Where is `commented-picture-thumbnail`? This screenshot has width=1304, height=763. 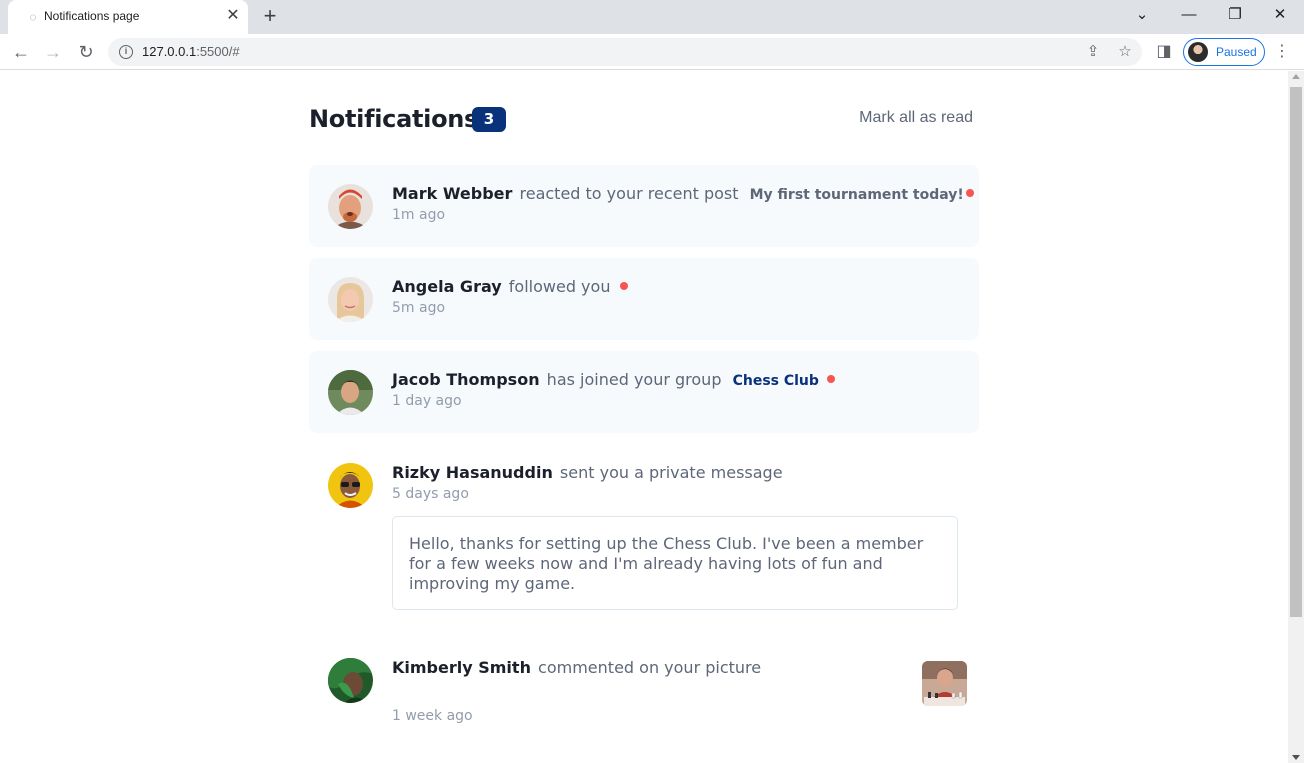
commented-picture-thumbnail is located at coordinates (944, 683).